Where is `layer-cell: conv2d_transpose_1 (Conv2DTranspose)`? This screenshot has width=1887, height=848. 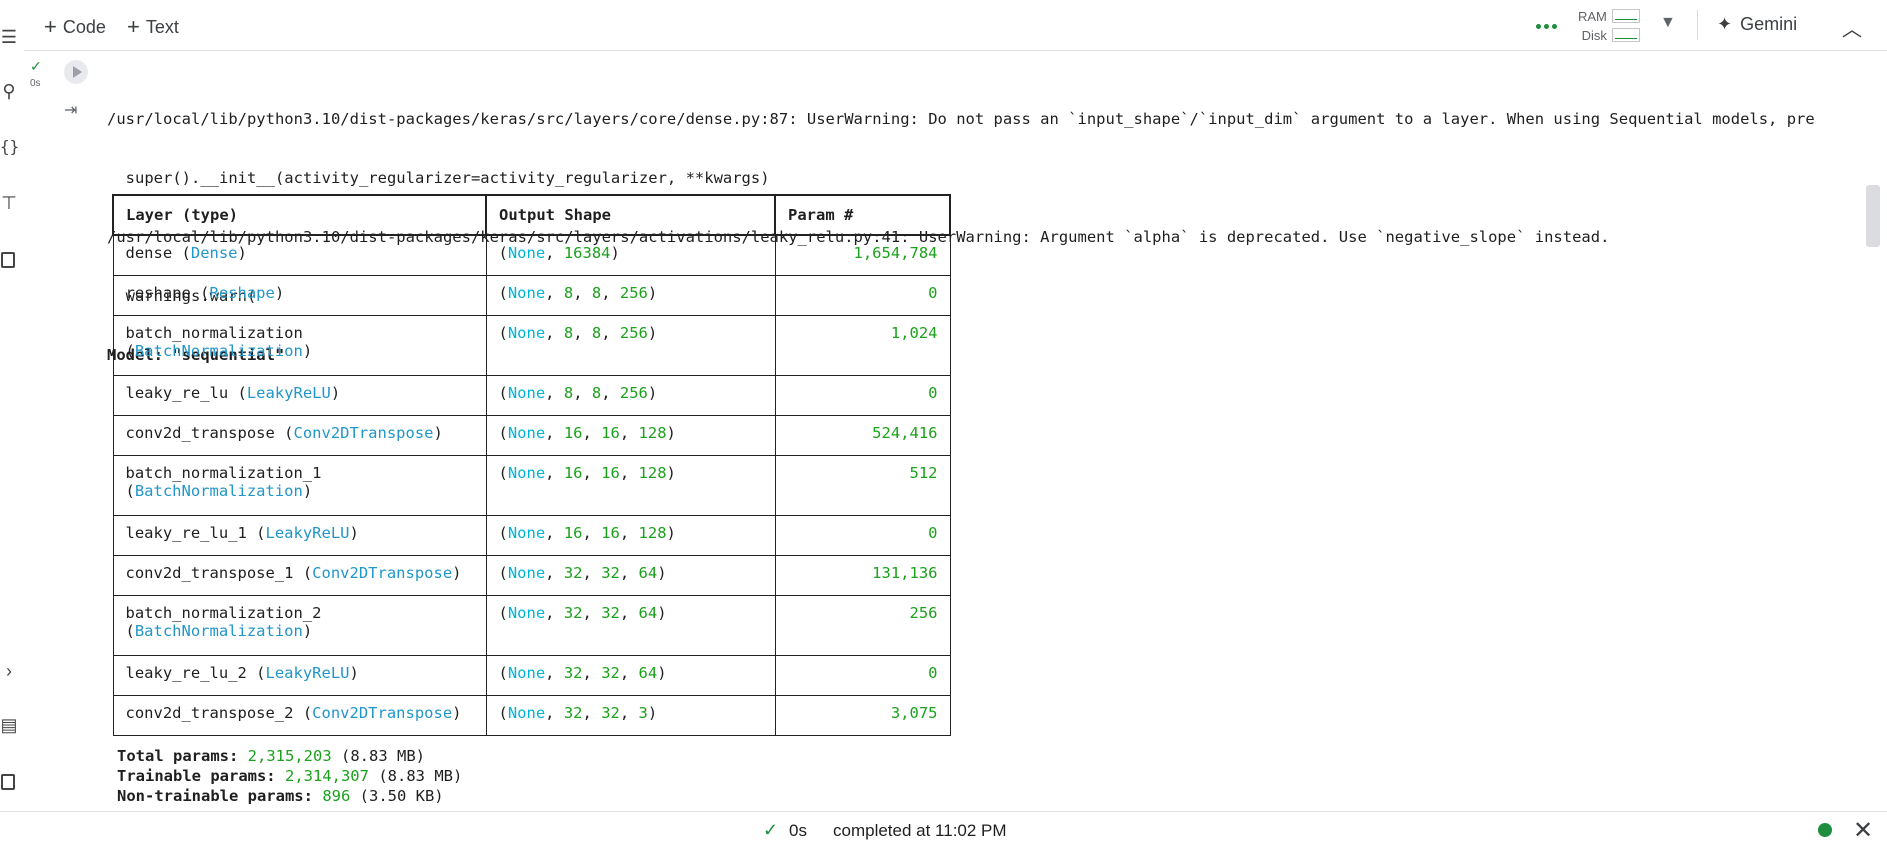 layer-cell: conv2d_transpose_1 (Conv2DTranspose) is located at coordinates (299, 575).